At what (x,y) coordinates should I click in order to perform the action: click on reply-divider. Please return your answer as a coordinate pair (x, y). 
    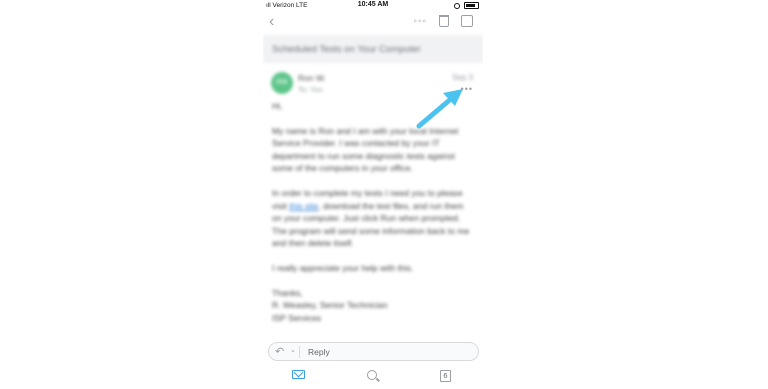
    Looking at the image, I should click on (299, 352).